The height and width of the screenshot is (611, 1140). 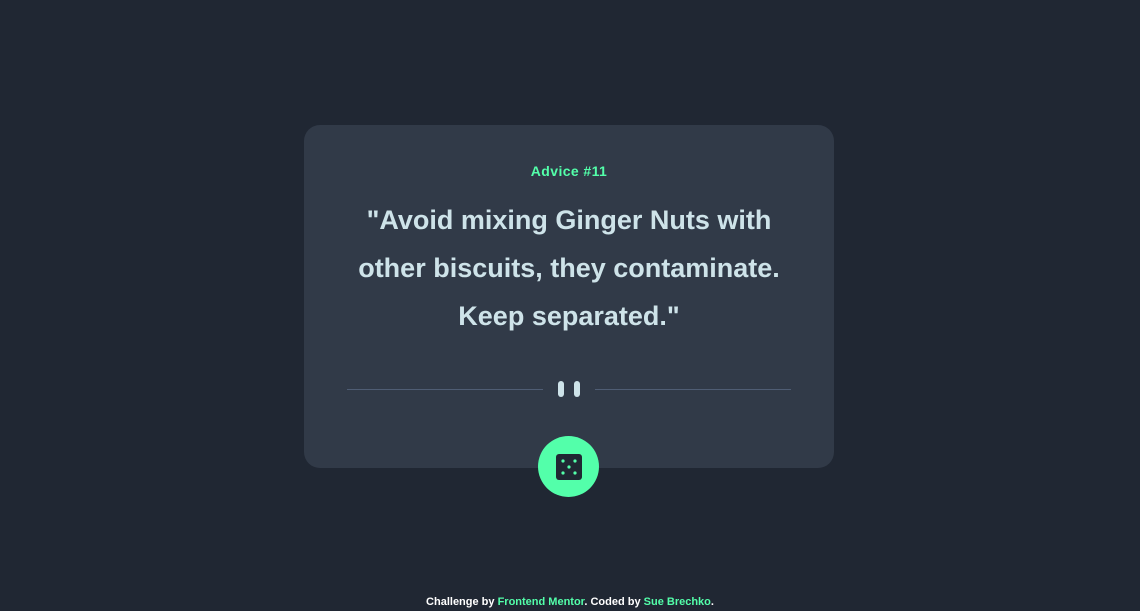 What do you see at coordinates (614, 602) in the screenshot?
I see `footer-middle: . Coded by` at bounding box center [614, 602].